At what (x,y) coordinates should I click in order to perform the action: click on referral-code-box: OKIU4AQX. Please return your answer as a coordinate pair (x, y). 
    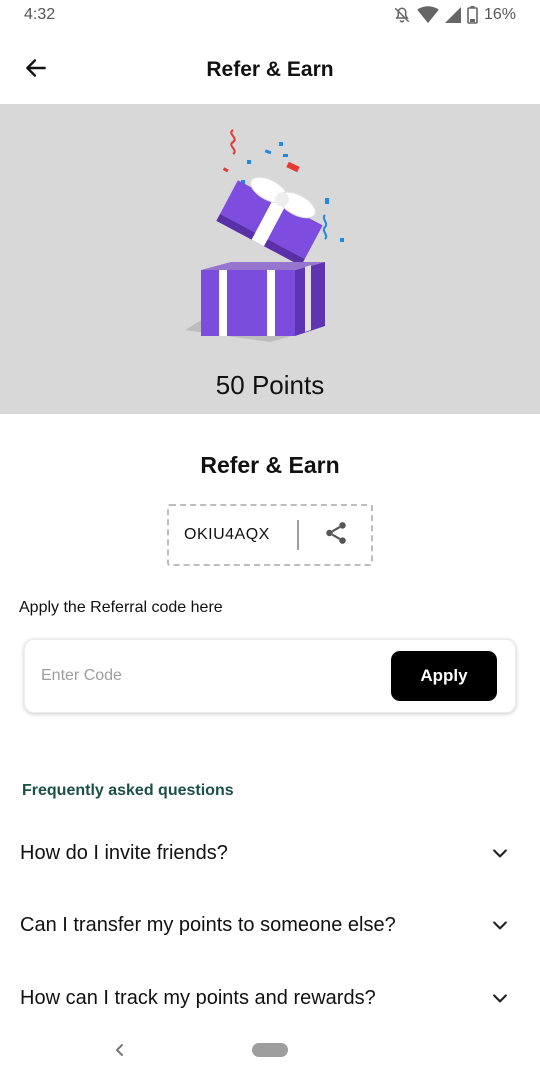
    Looking at the image, I should click on (270, 535).